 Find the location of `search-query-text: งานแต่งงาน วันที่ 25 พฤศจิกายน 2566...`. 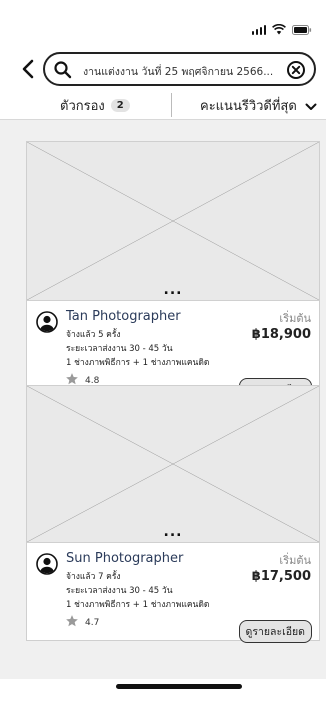

search-query-text: งานแต่งงาน วันที่ 25 พฤศจิกายน 2566... is located at coordinates (178, 72).